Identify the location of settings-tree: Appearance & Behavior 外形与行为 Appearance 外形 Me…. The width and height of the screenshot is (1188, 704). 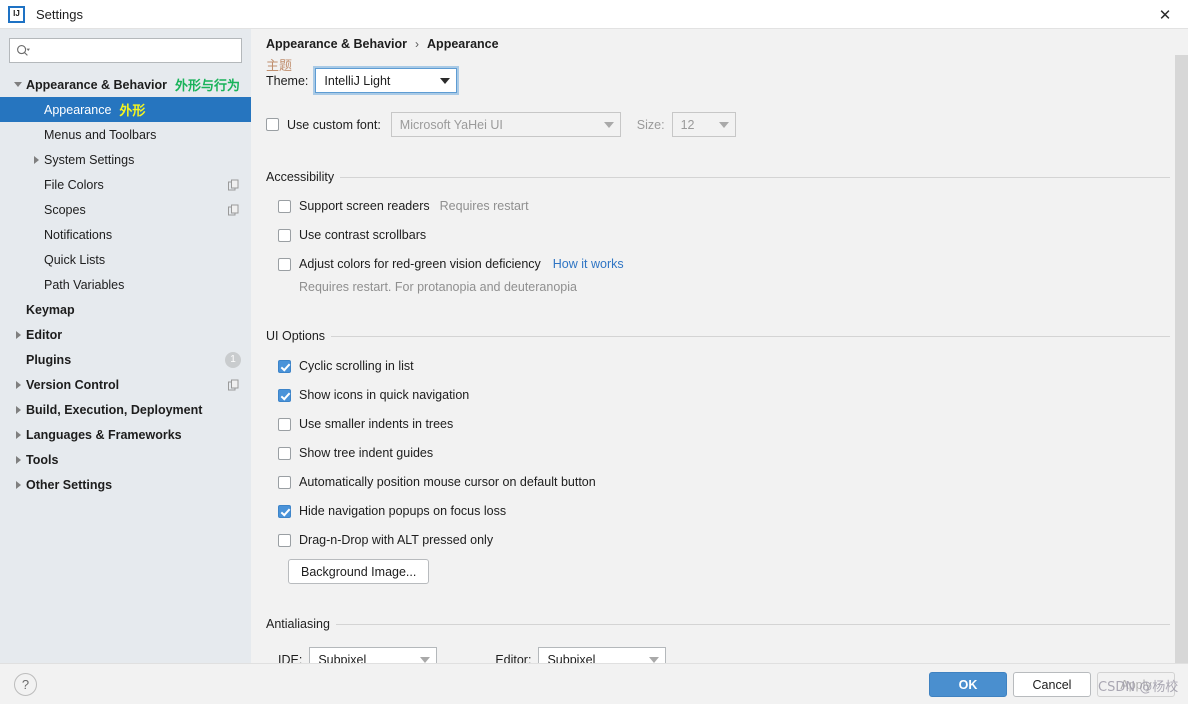
(125, 284).